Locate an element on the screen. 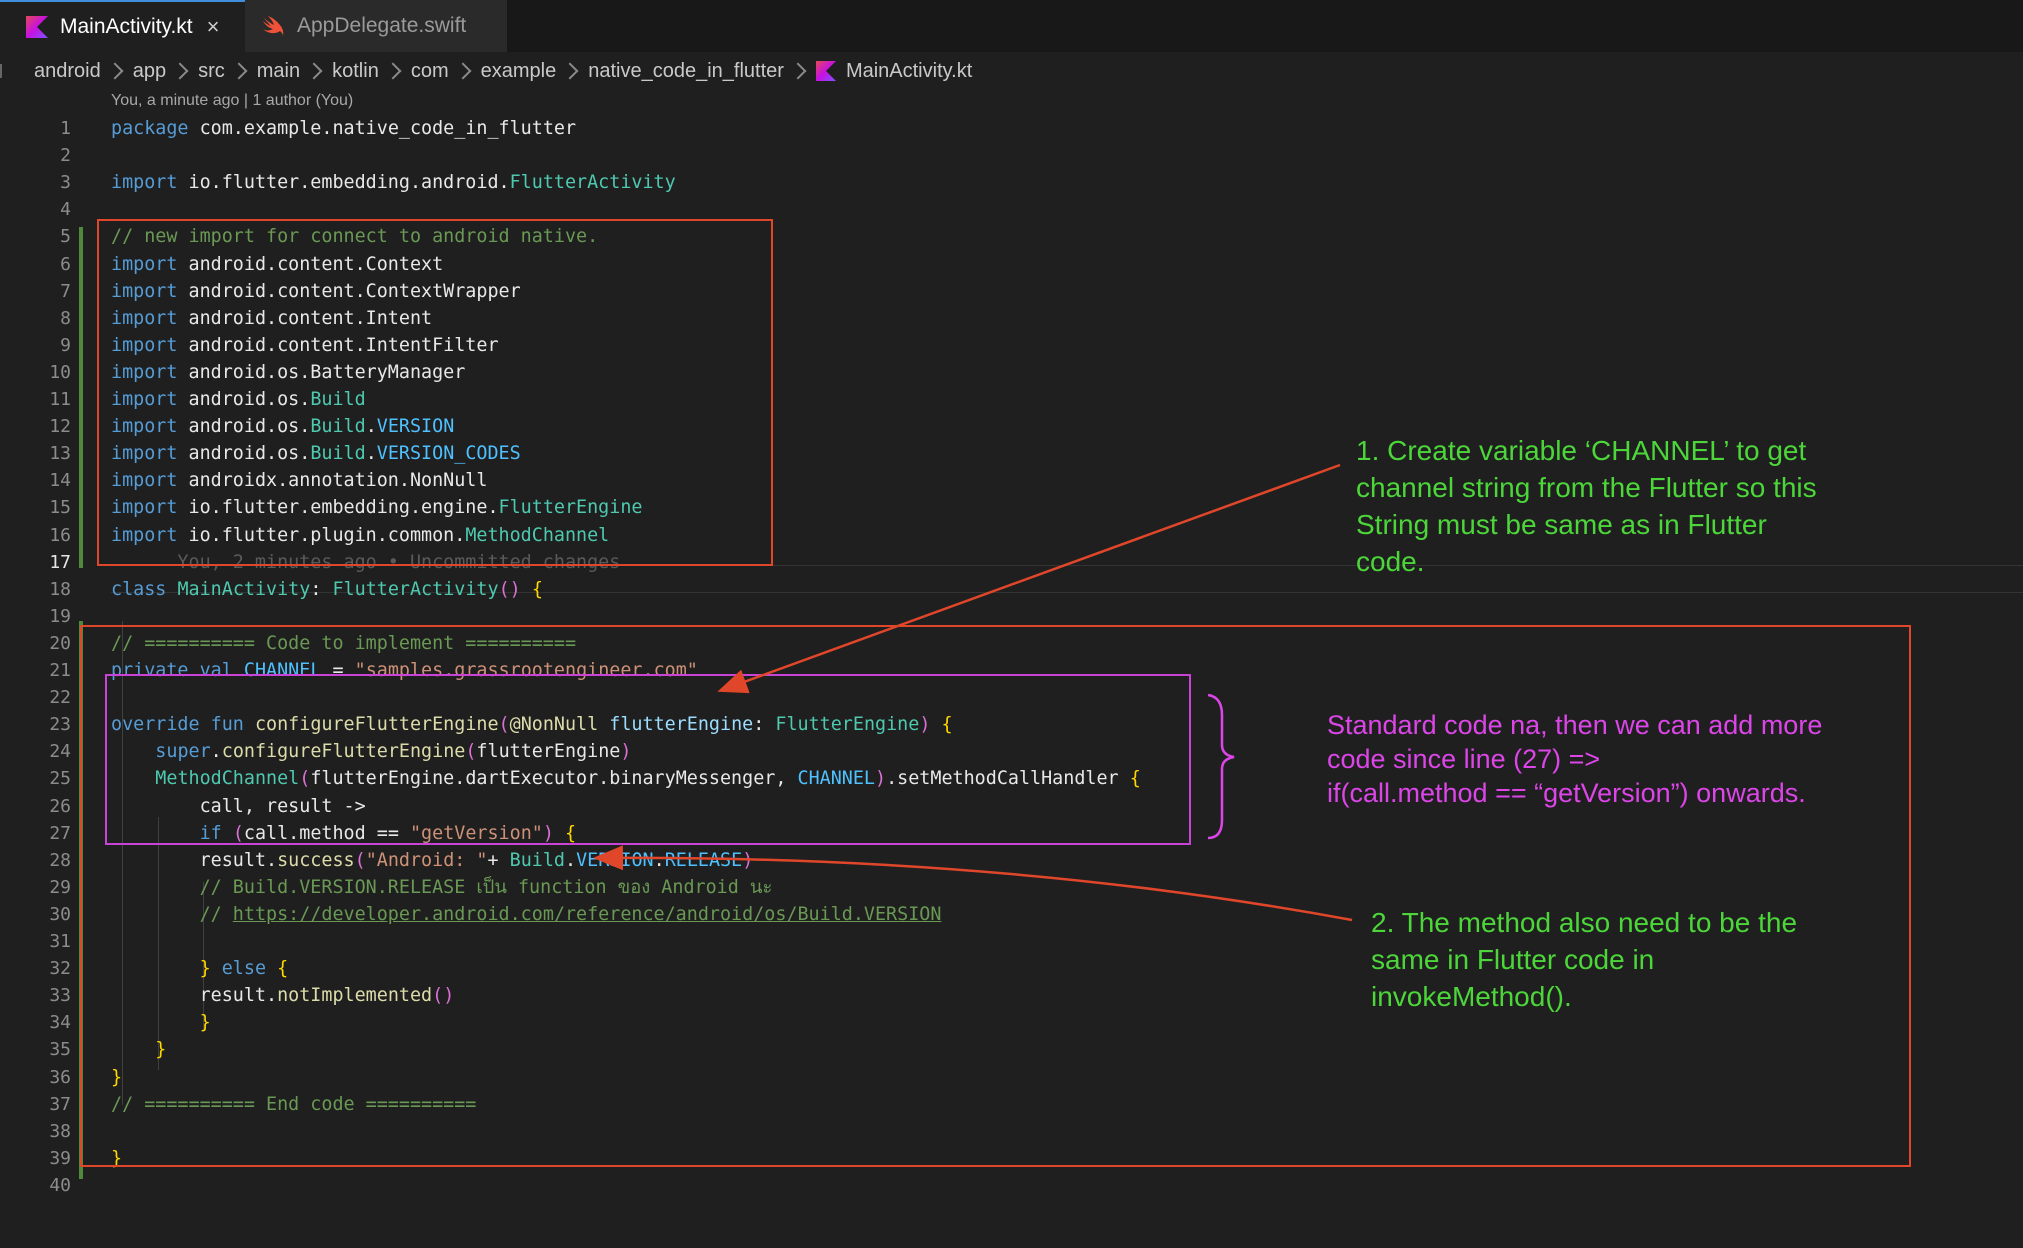 The height and width of the screenshot is (1248, 2023). annotation-line: Standard code na, then we can add more is located at coordinates (1575, 725).